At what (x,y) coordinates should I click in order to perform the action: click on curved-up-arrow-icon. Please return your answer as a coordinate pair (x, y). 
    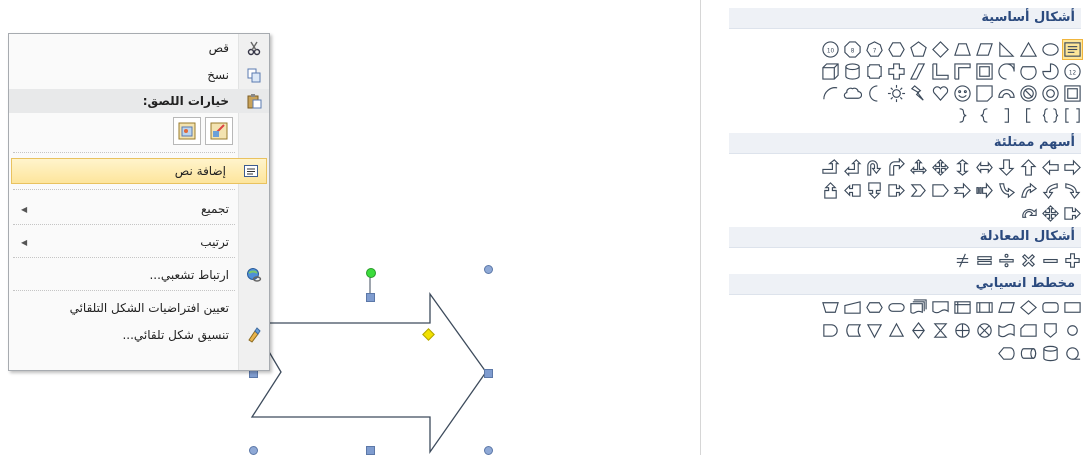
    Looking at the image, I should click on (1028, 190).